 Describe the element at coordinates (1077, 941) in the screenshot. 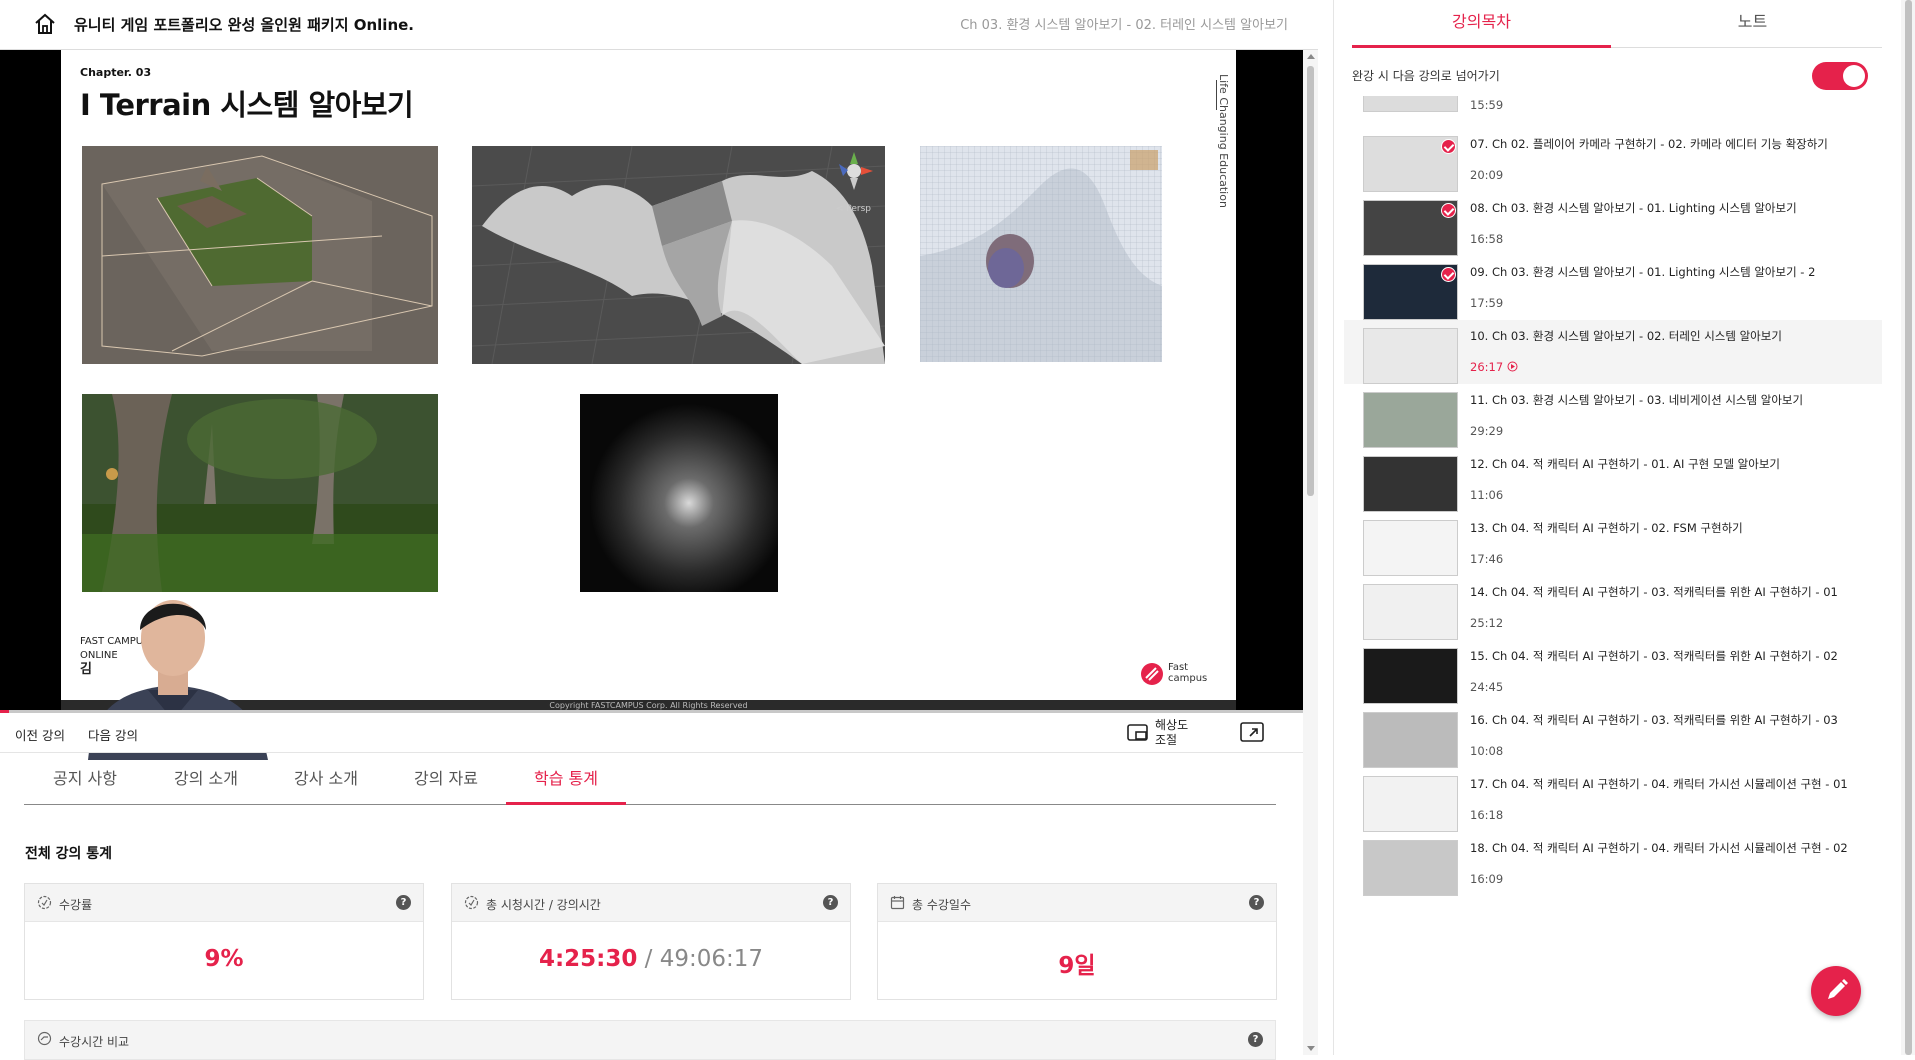

I see `days-card: 총 수강일수 ? 9일` at that location.